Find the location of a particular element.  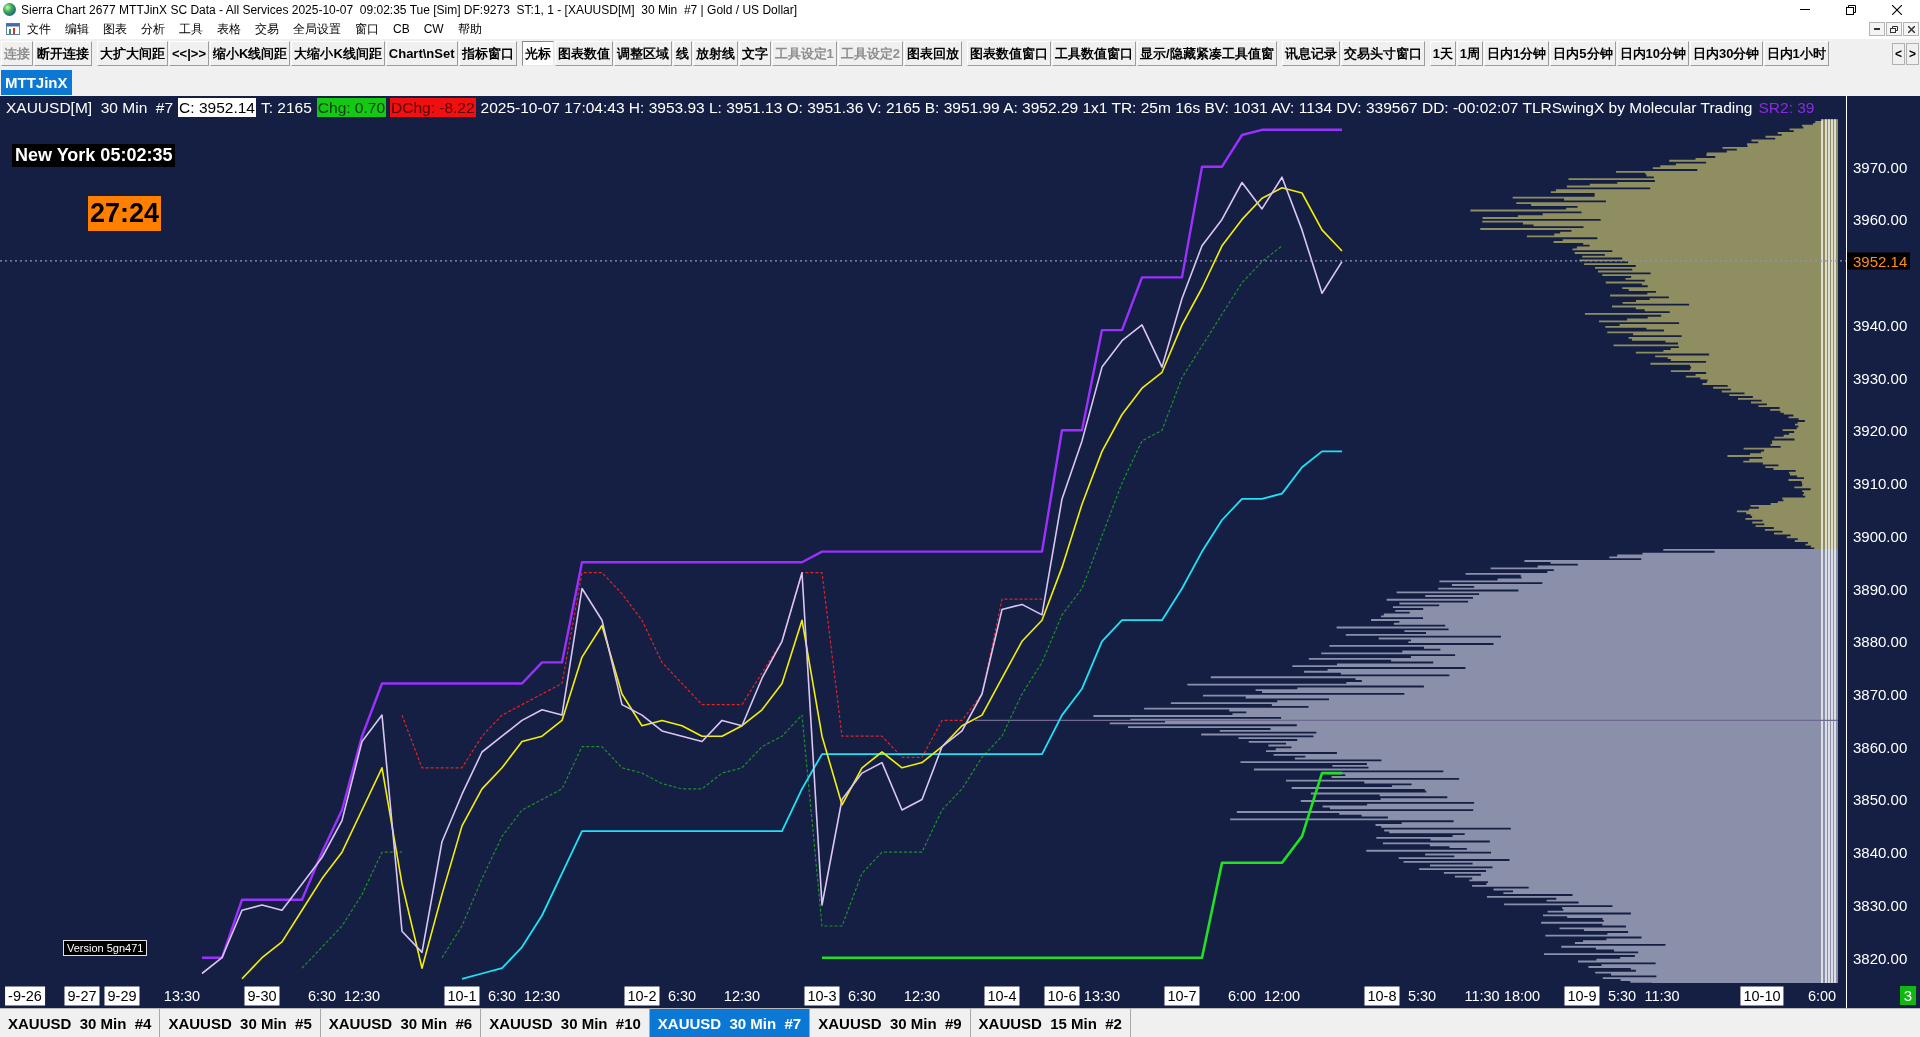

date-axis-label: 10-3 is located at coordinates (822, 995).